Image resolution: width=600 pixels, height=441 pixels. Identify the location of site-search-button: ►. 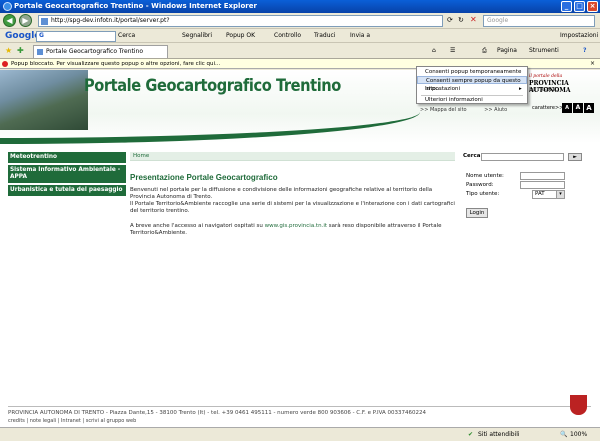
(575, 157).